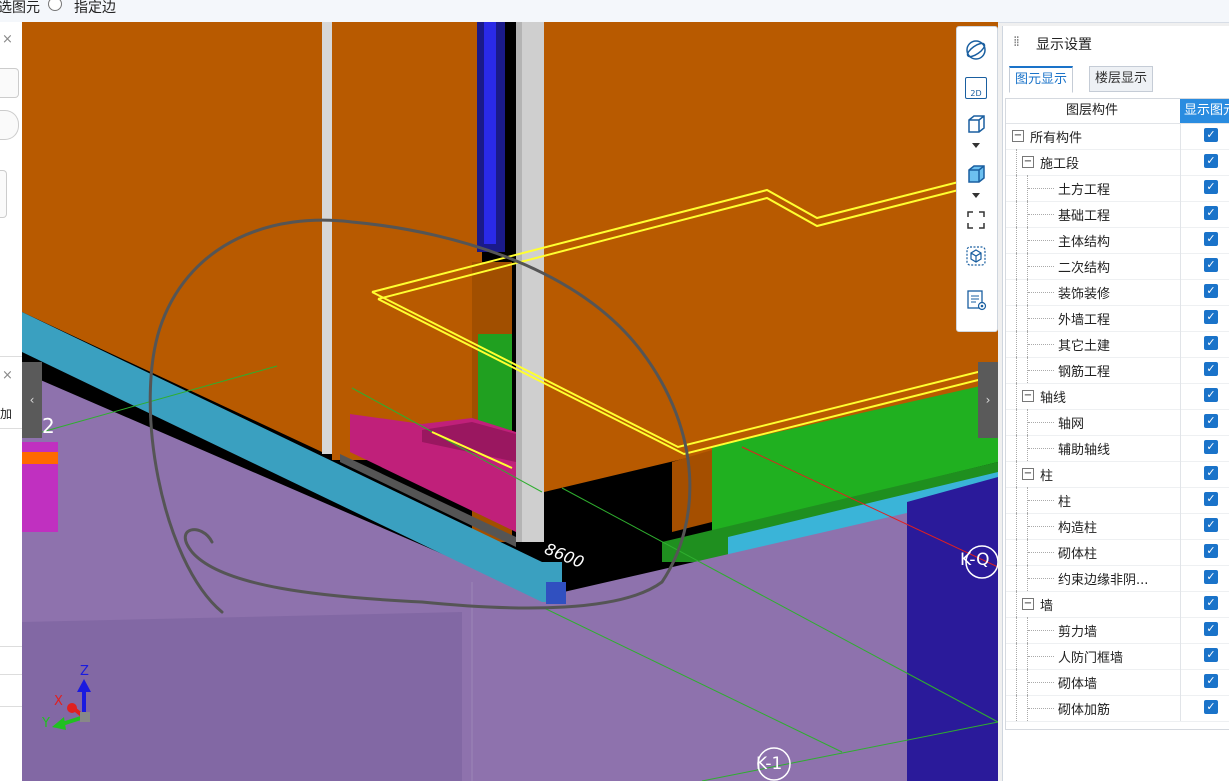 Image resolution: width=1229 pixels, height=781 pixels. I want to click on tree-row-label: 柱, so click(1047, 476).